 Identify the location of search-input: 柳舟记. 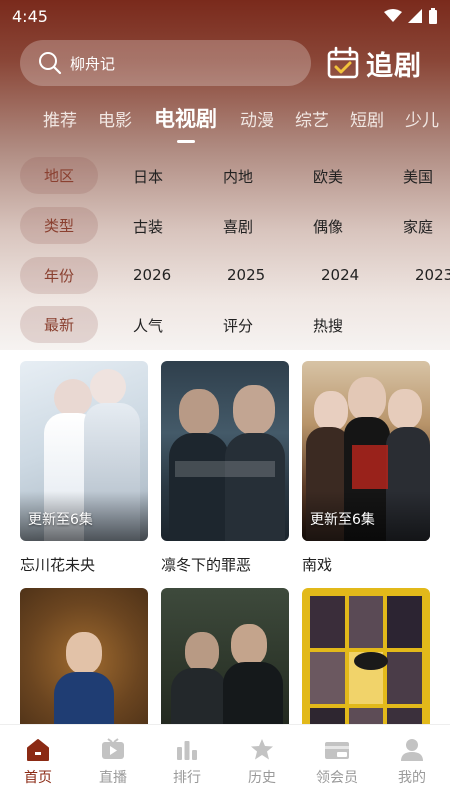
(165, 63).